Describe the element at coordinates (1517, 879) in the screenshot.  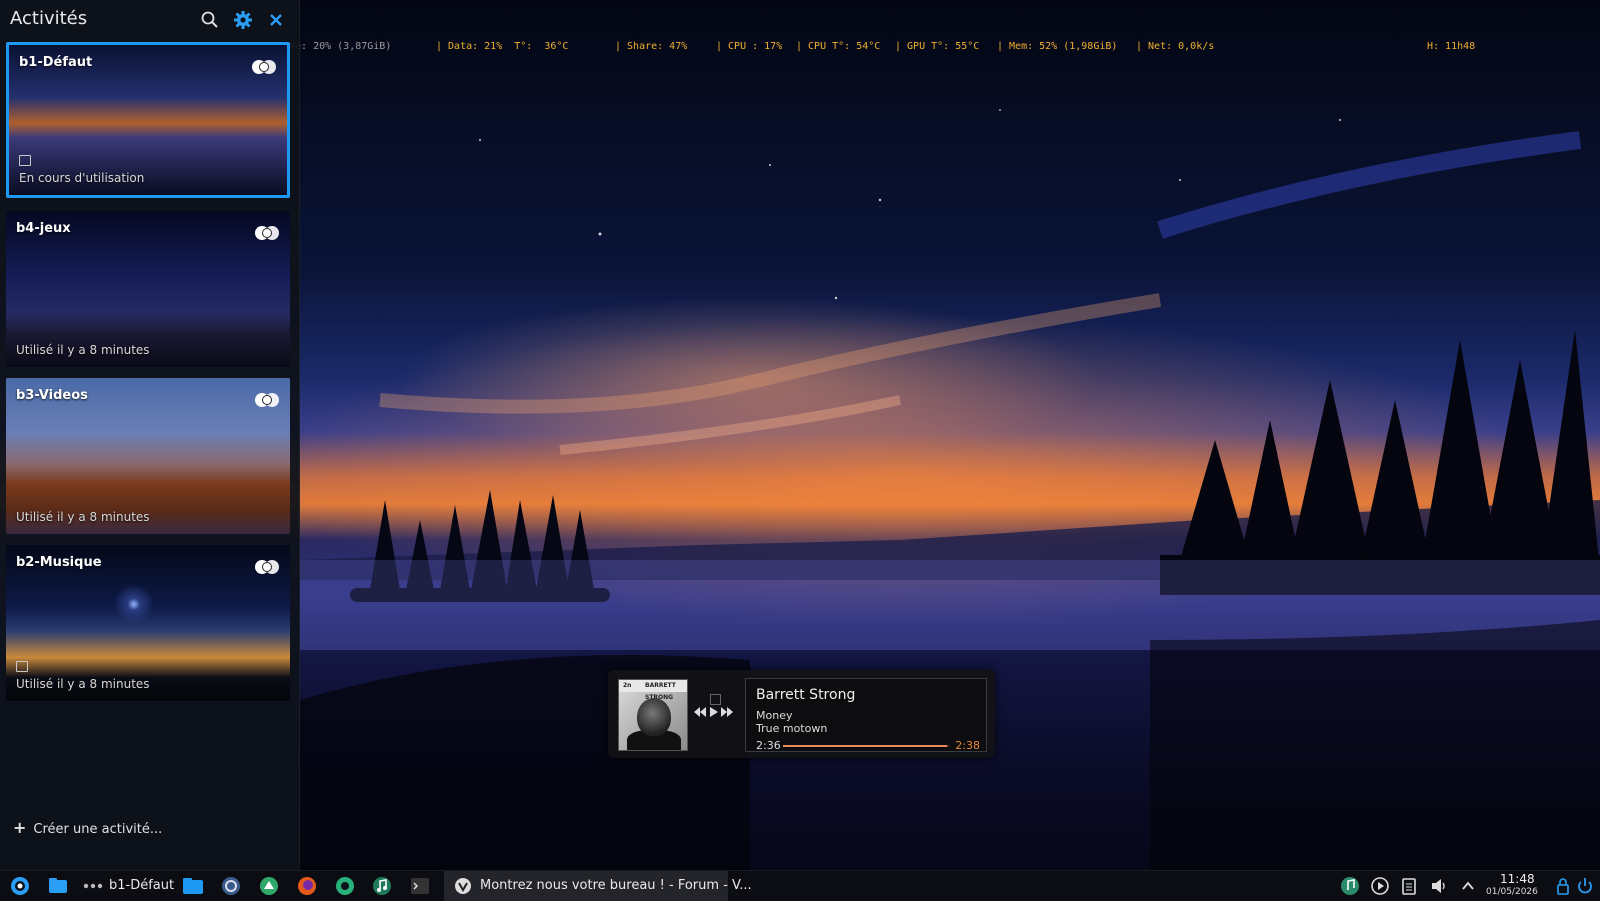
I see `clock-time: 11:48` at that location.